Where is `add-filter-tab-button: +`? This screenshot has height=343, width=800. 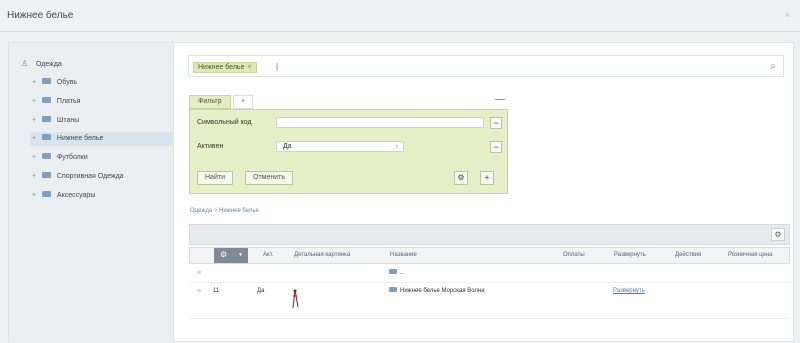
add-filter-tab-button: + is located at coordinates (243, 102).